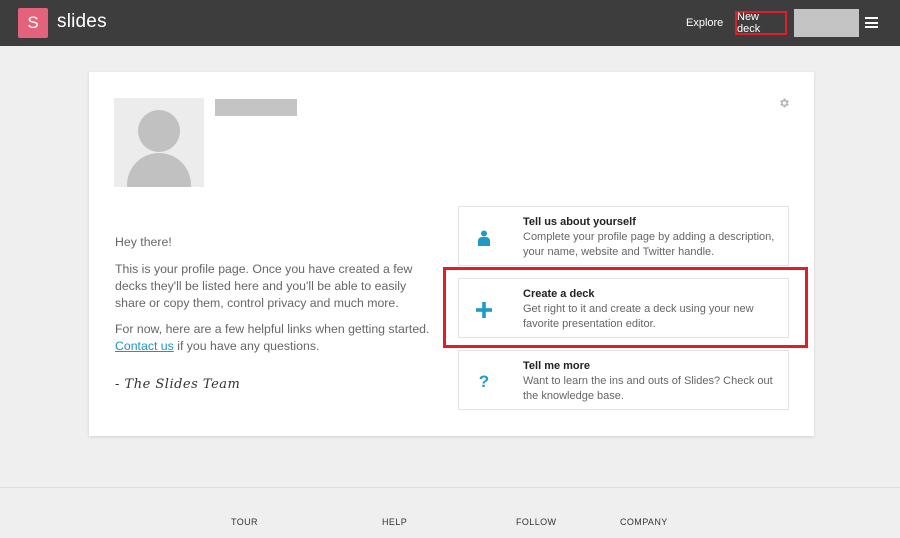 This screenshot has width=900, height=538. I want to click on avatar-head, so click(159, 131).